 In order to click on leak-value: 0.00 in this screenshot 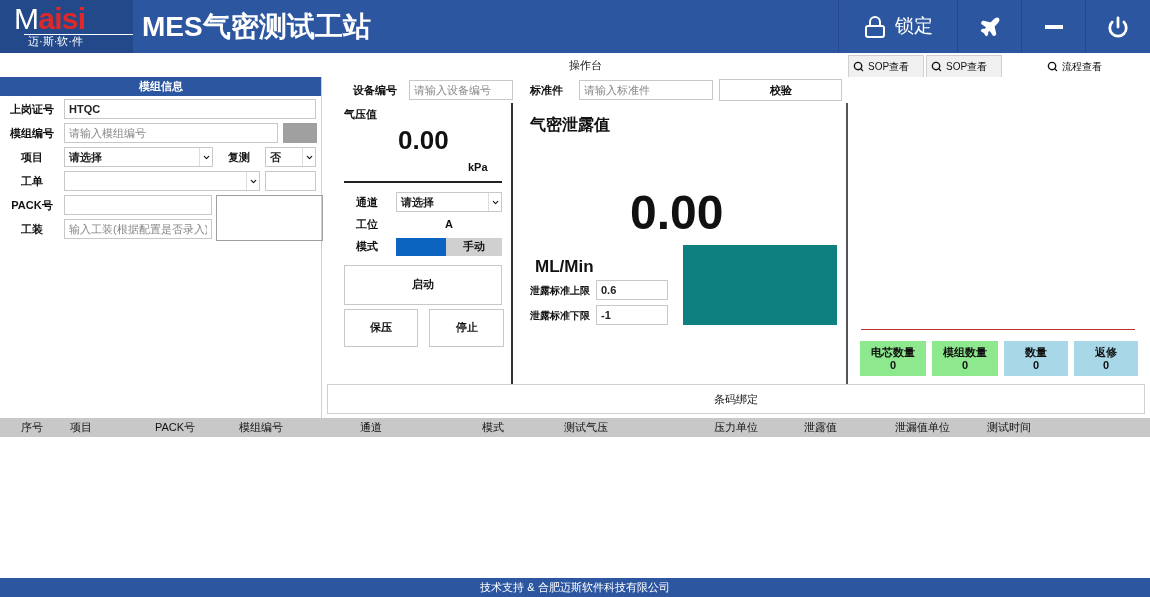, I will do `click(677, 213)`.